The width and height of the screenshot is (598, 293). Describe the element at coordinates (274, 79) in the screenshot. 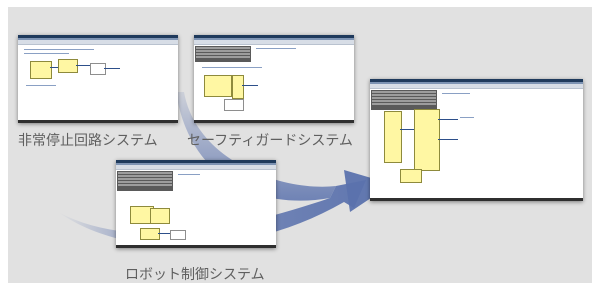

I see `safeguard-program-screen` at that location.